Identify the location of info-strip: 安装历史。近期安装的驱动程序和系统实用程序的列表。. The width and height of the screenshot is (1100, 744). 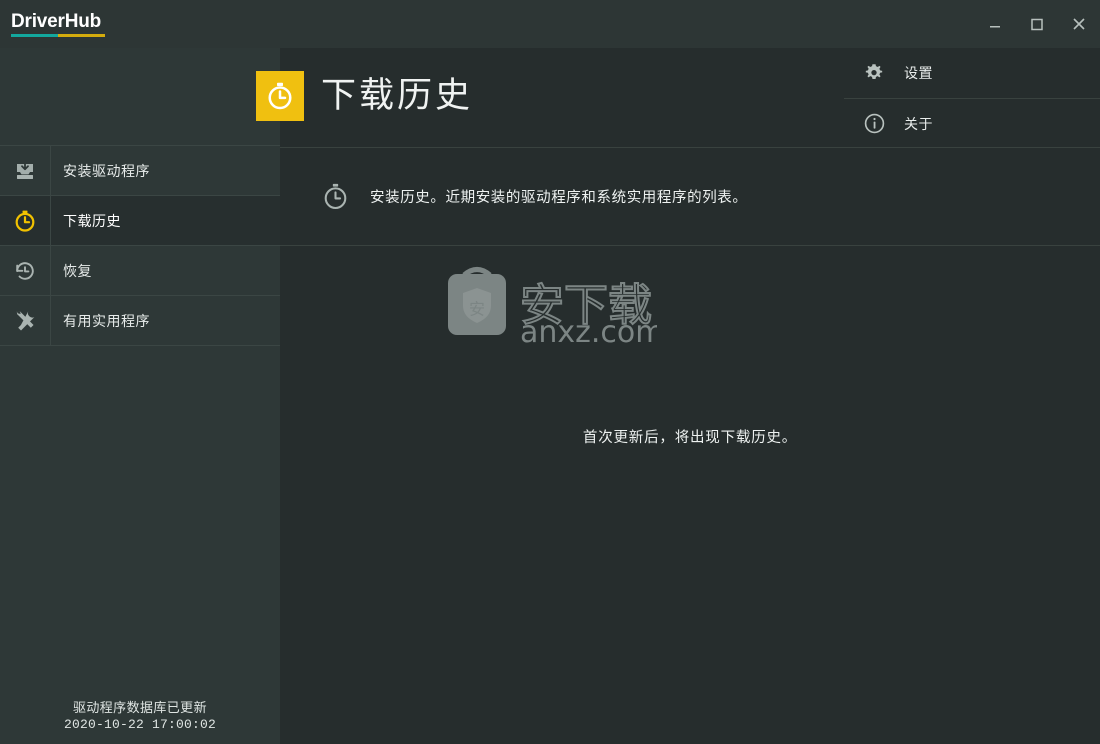
(690, 197).